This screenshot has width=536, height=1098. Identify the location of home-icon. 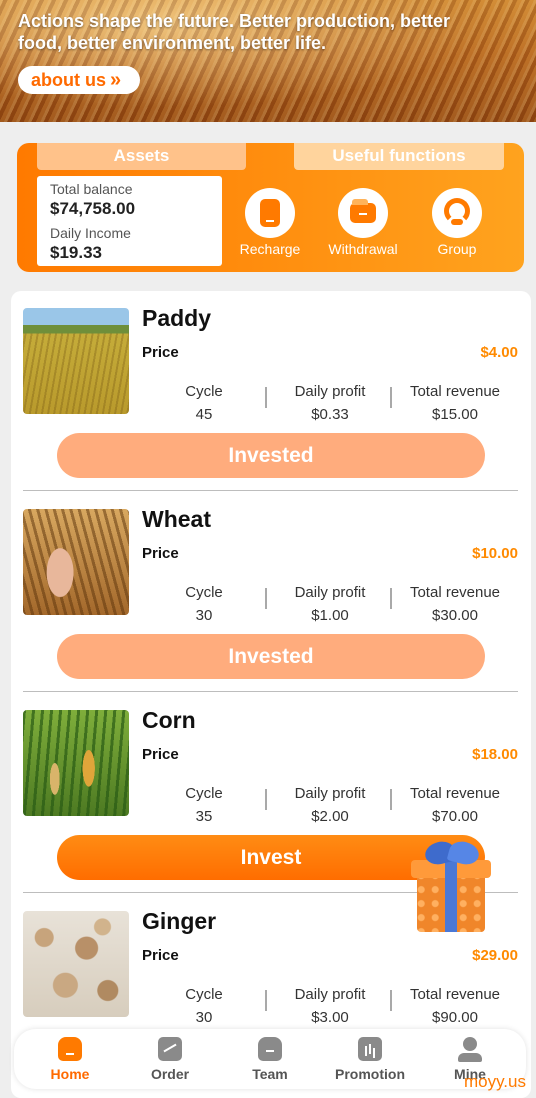
(70, 1049).